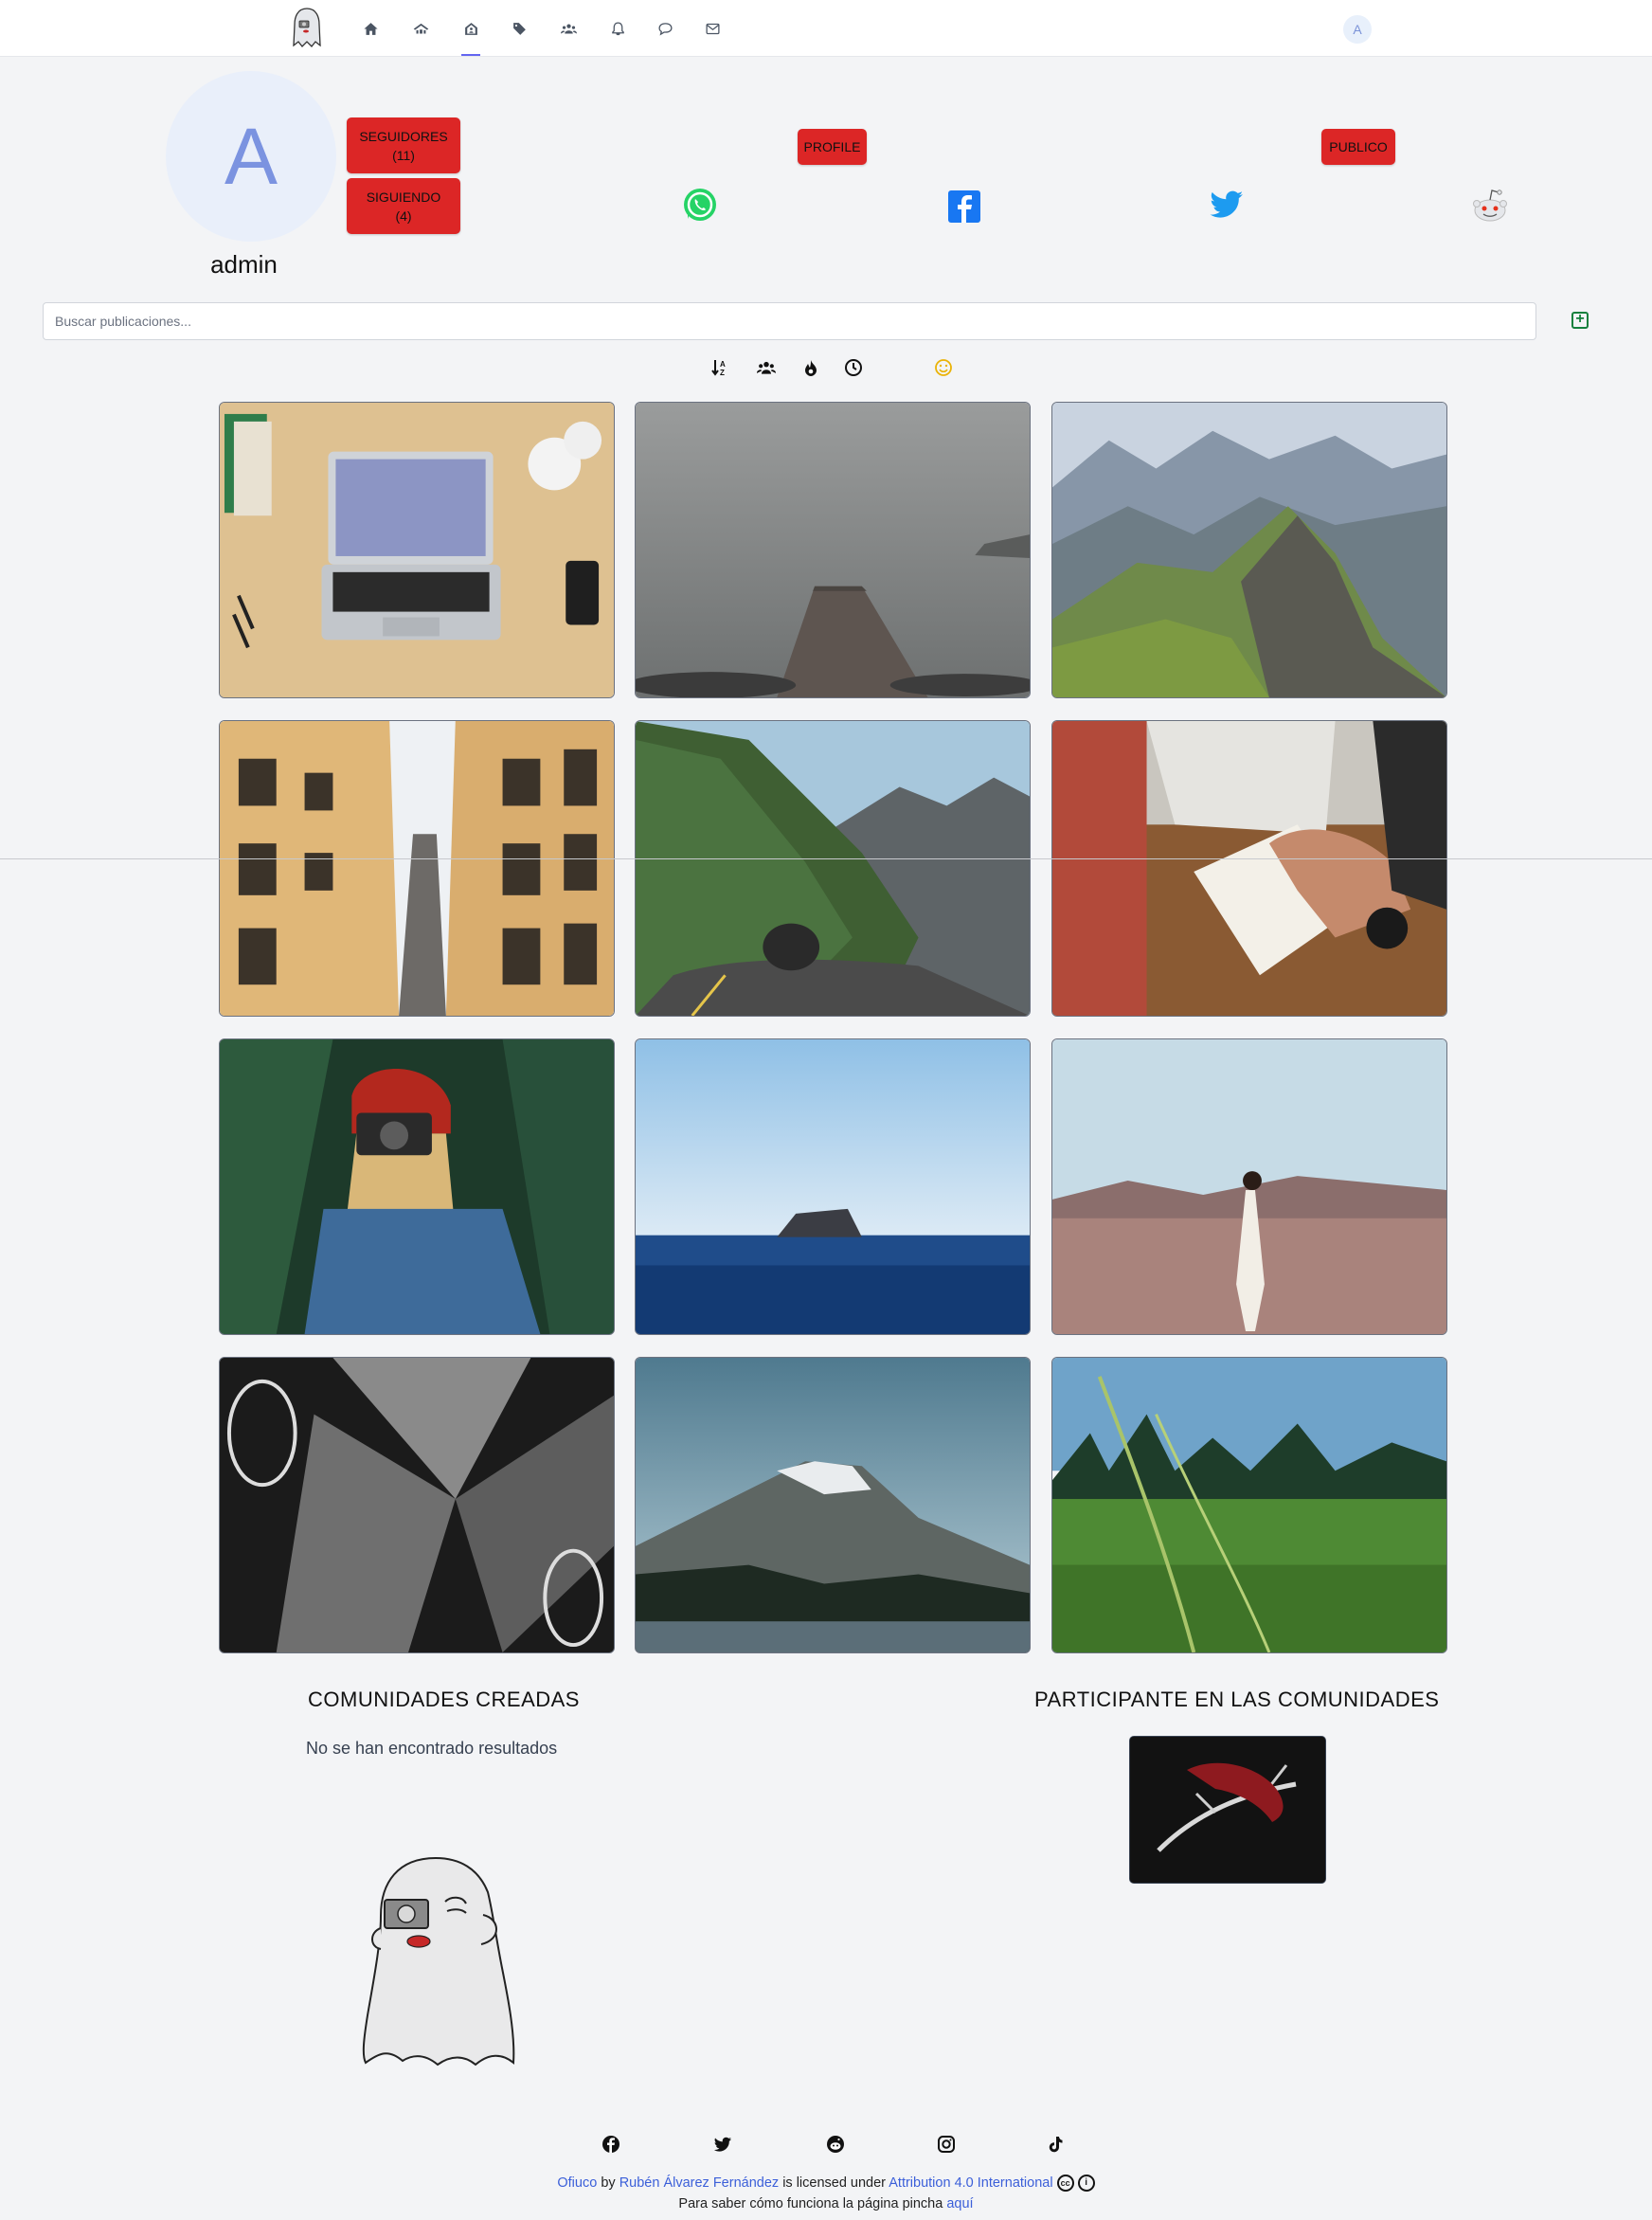 Image resolution: width=1652 pixels, height=2220 pixels. I want to click on top-navbar: A, so click(826, 29).